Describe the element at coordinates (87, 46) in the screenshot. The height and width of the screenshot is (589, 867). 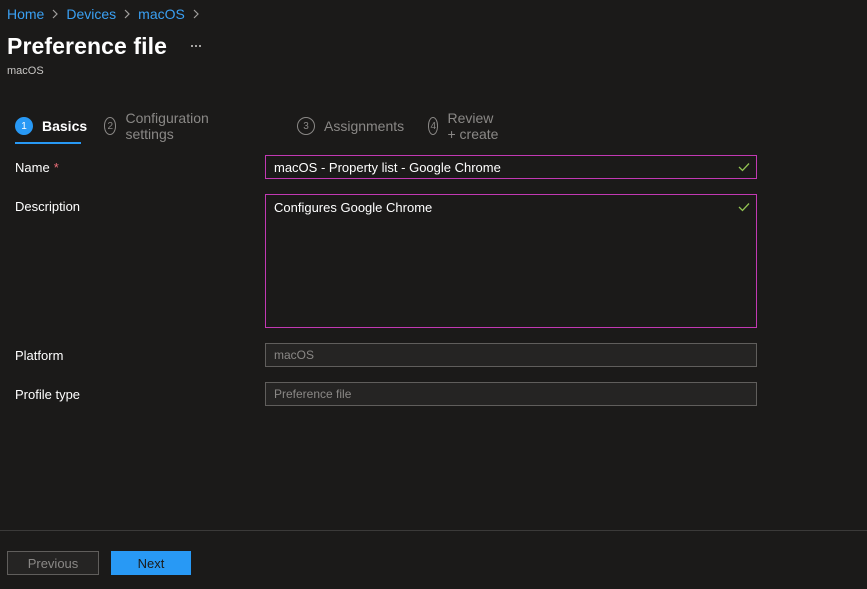
I see `page-title: Preference file` at that location.